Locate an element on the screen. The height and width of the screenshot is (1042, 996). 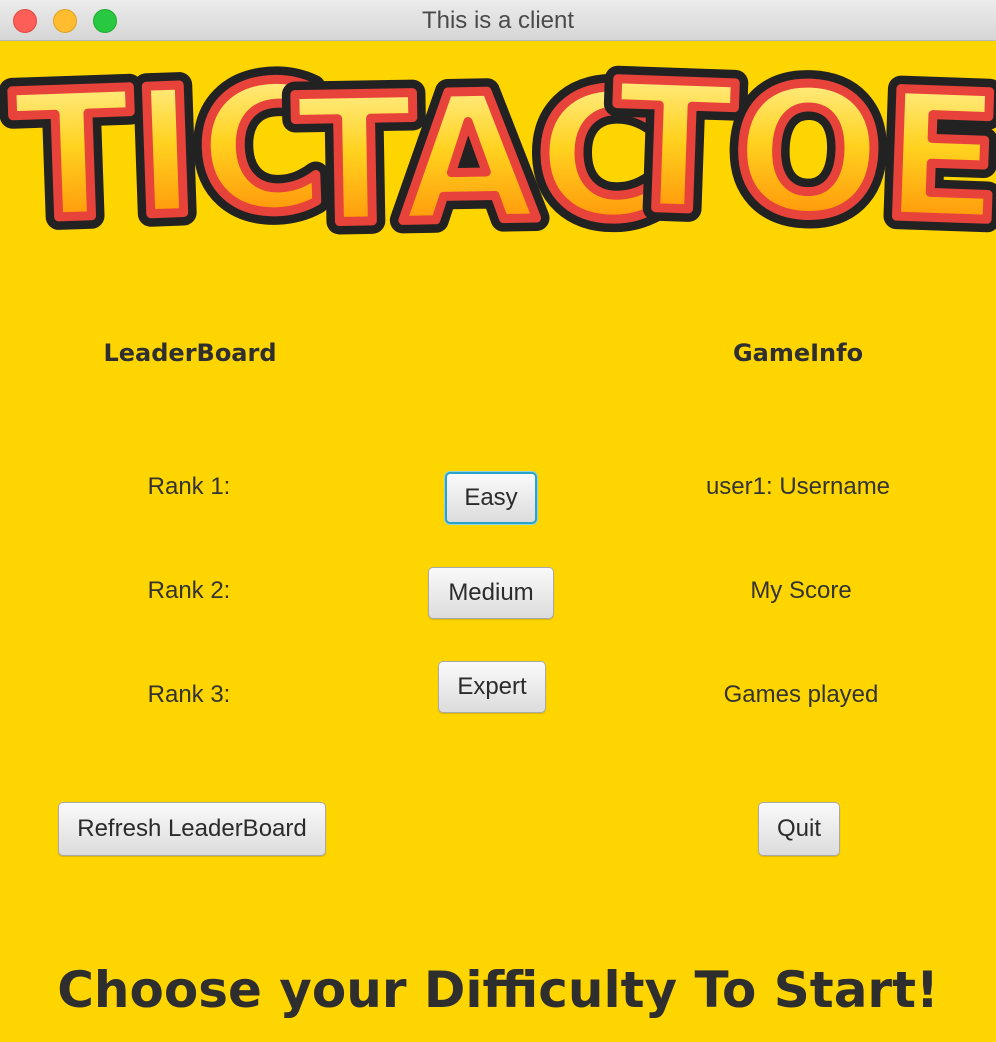
expert-button: Expert is located at coordinates (492, 687).